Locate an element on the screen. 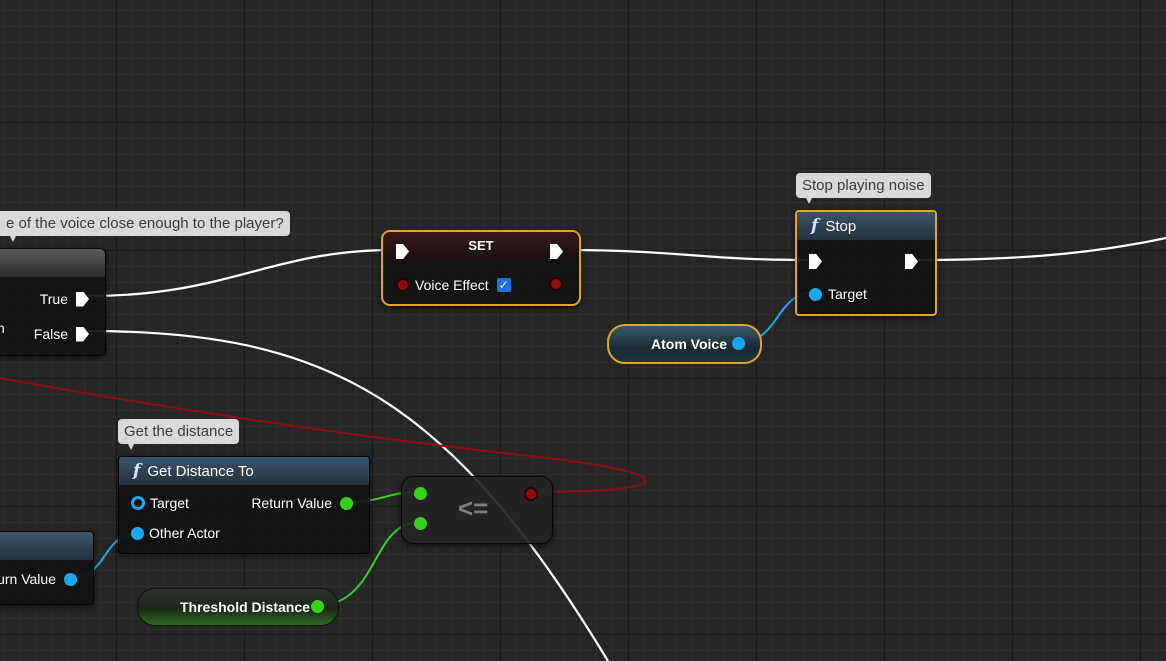 The width and height of the screenshot is (1166, 661). stop-node-header: f Stop is located at coordinates (866, 226).